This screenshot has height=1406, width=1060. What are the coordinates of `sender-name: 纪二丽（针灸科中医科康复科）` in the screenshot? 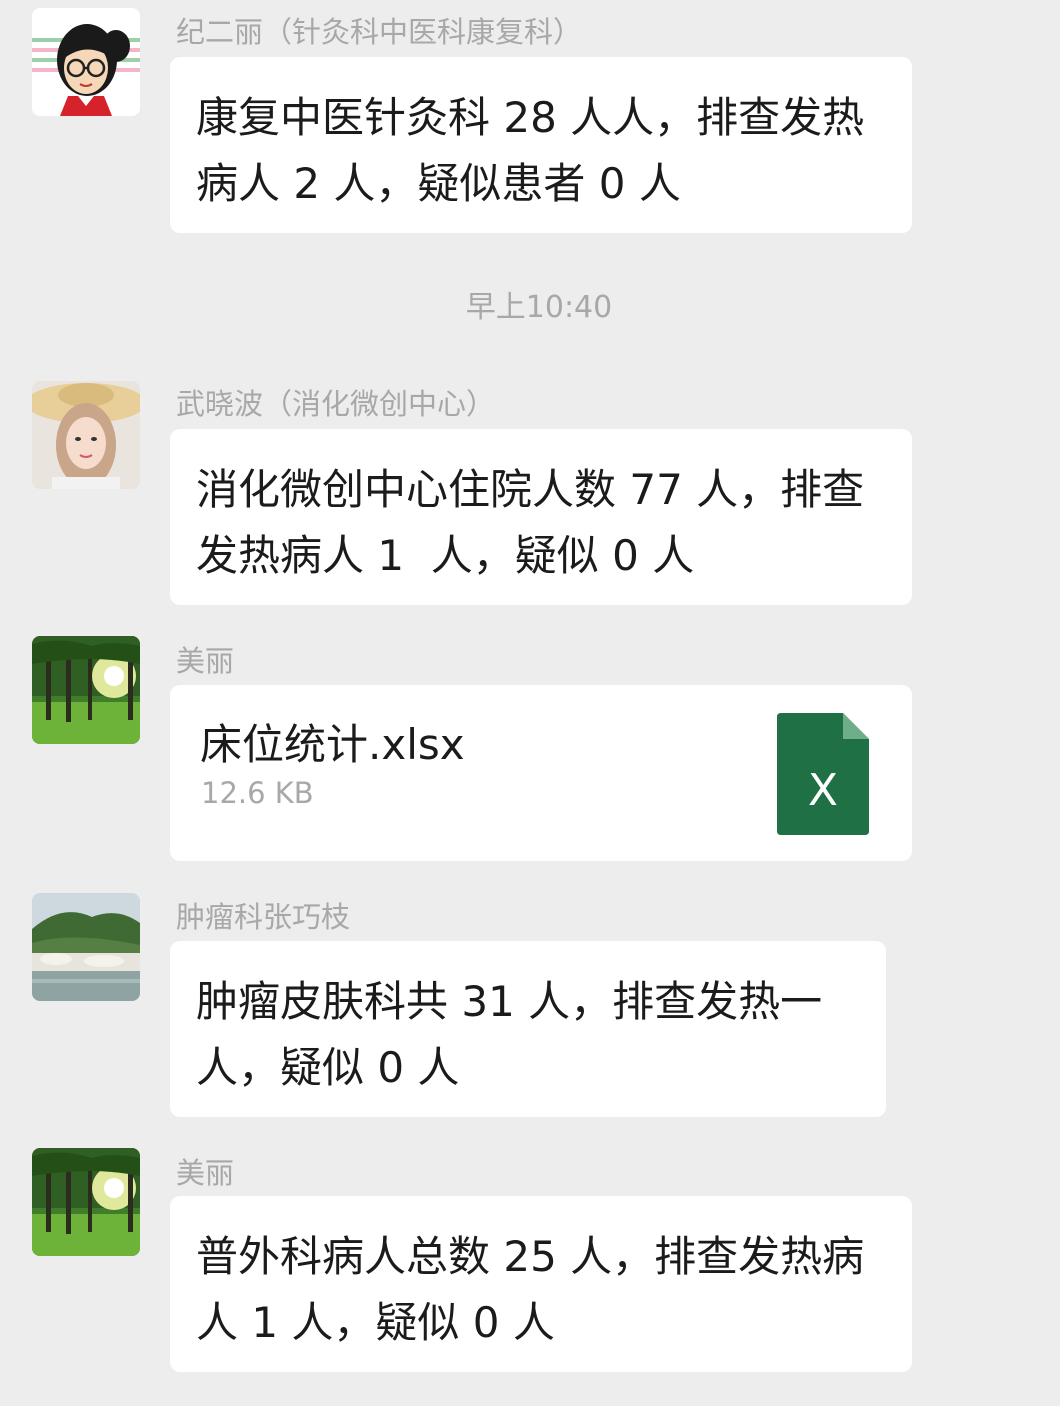 It's located at (379, 32).